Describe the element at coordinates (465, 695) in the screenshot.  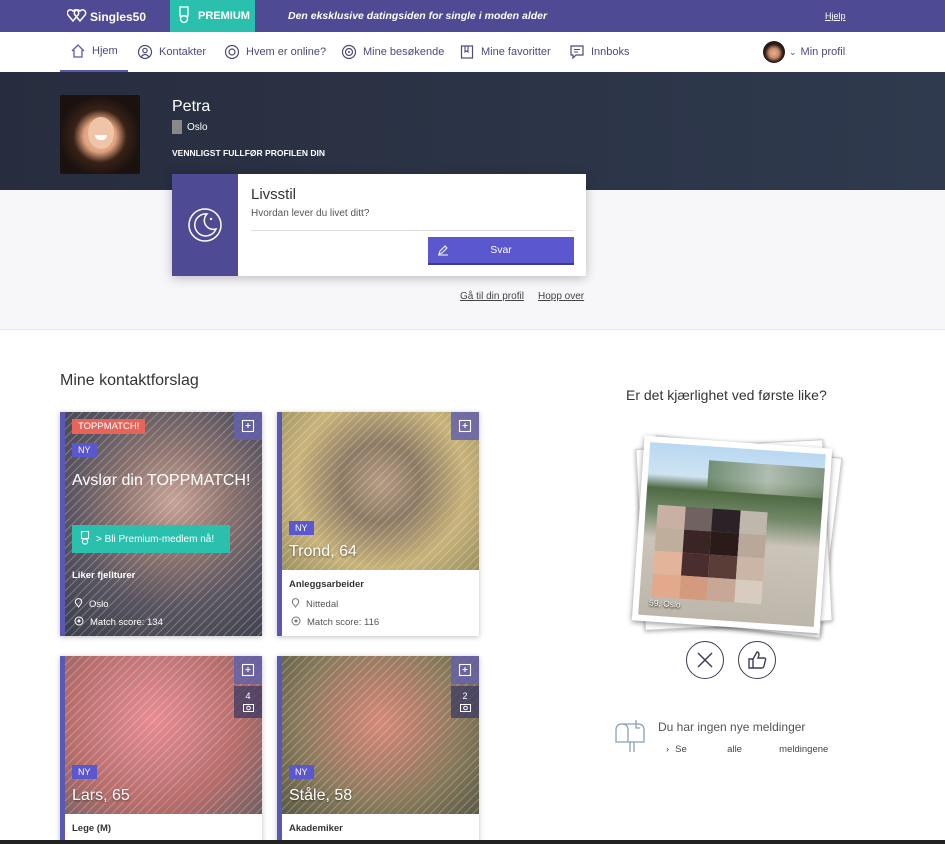
I see `photo-count-number: 2` at that location.